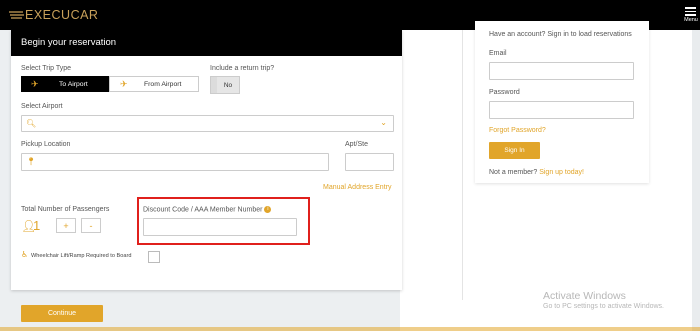  What do you see at coordinates (203, 210) in the screenshot?
I see `discount-code-label-text: Discount Code / AAA Member Number` at bounding box center [203, 210].